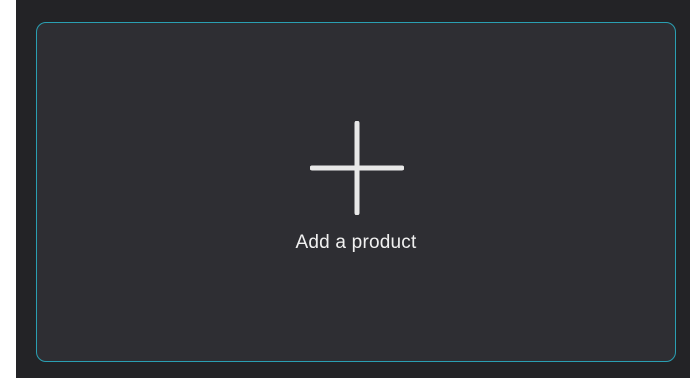 This screenshot has width=690, height=378. I want to click on plus-icon, so click(357, 168).